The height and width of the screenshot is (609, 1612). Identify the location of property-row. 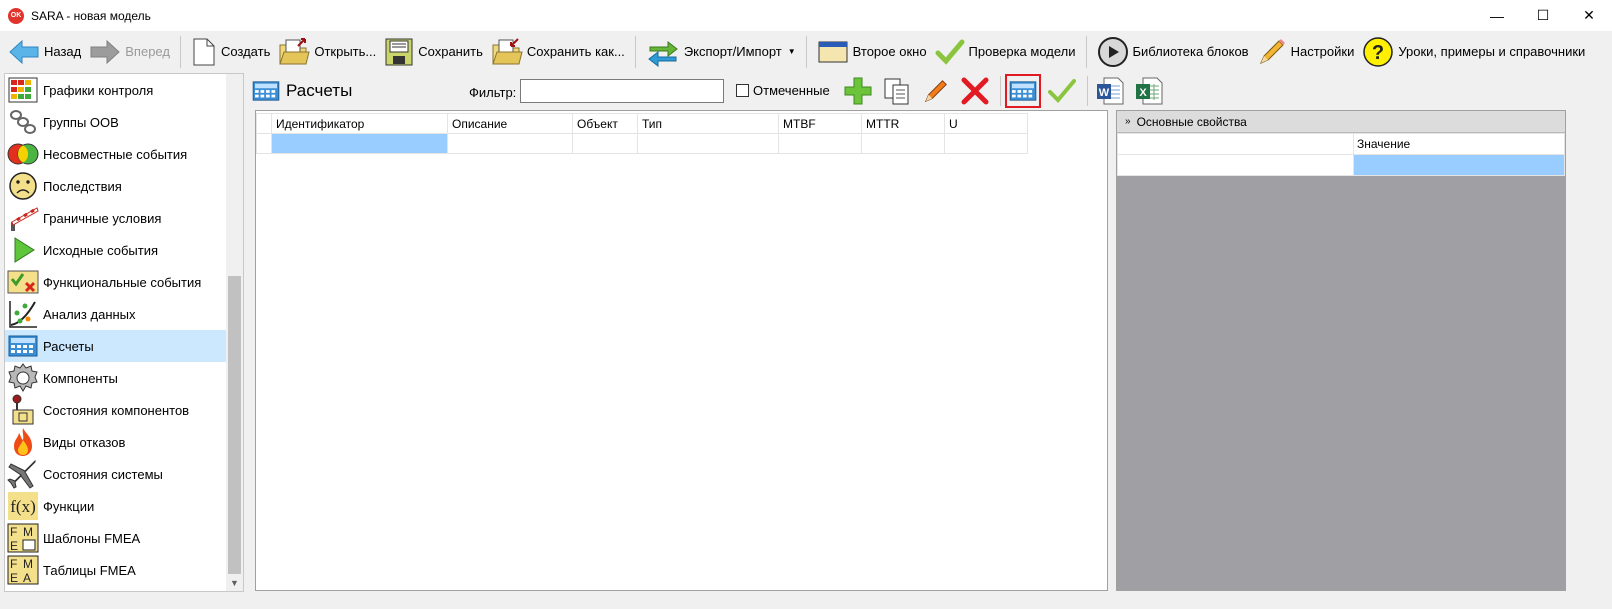
(1341, 165).